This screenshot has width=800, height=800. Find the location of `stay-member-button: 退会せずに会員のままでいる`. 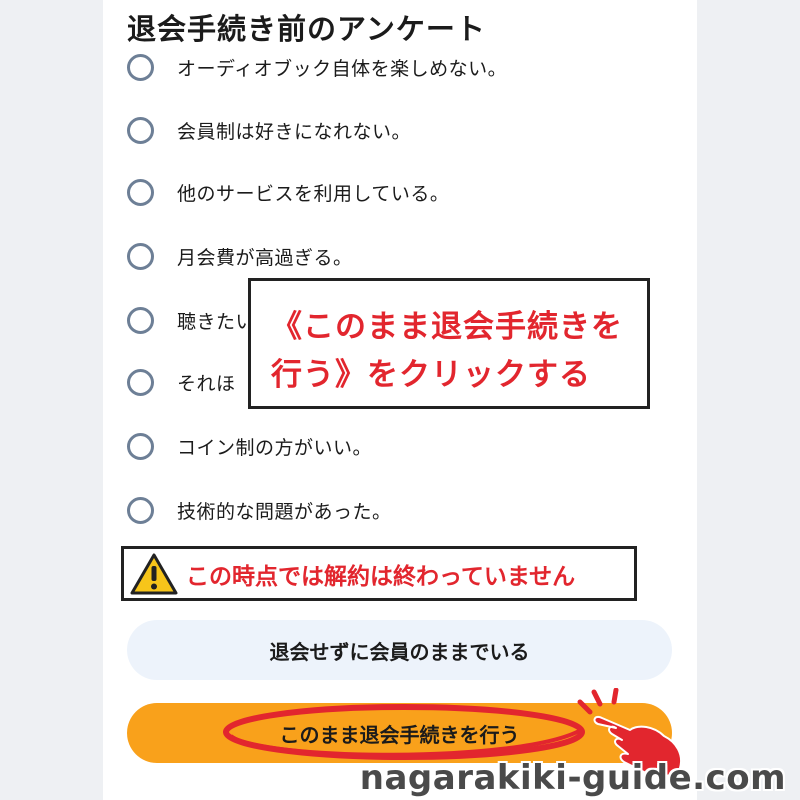

stay-member-button: 退会せずに会員のままでいる is located at coordinates (399, 650).